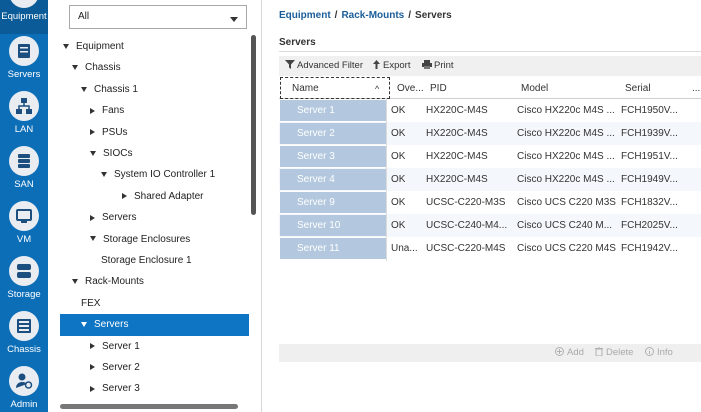 This screenshot has height=412, width=701. What do you see at coordinates (316, 133) in the screenshot?
I see `server-name: Server 2` at bounding box center [316, 133].